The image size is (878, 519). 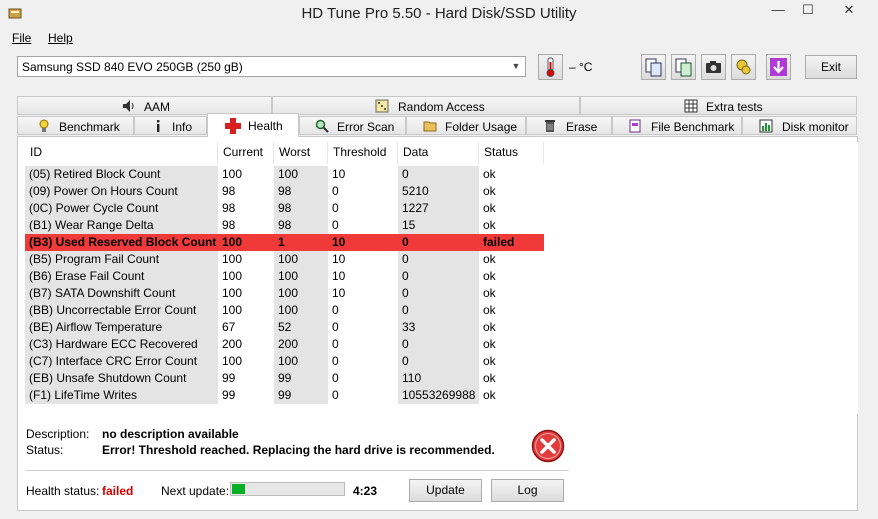 What do you see at coordinates (516, 66) in the screenshot?
I see `chevron-down-icon: ▼` at bounding box center [516, 66].